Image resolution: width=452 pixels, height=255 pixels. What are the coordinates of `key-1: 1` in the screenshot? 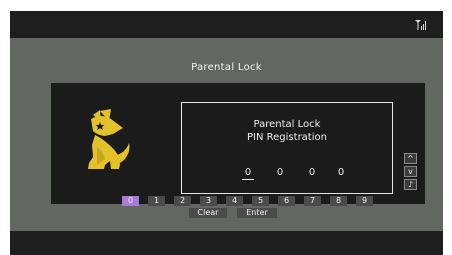 It's located at (156, 201).